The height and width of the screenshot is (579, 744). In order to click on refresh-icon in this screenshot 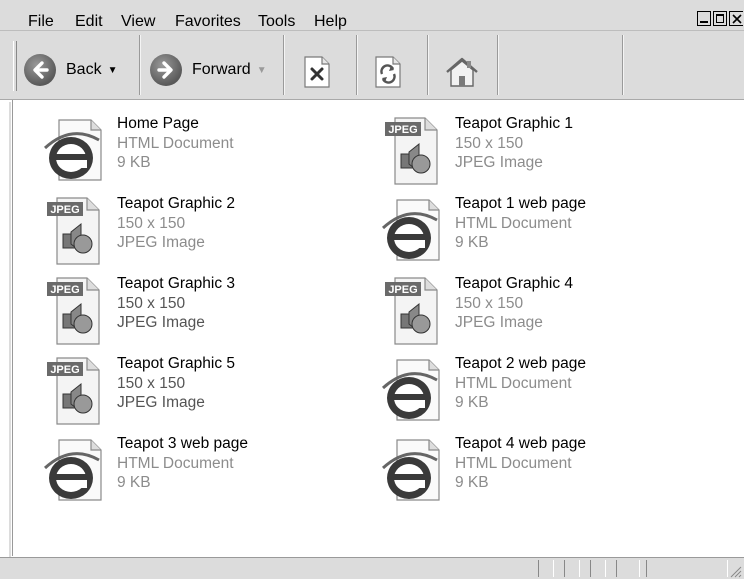, I will do `click(388, 72)`.